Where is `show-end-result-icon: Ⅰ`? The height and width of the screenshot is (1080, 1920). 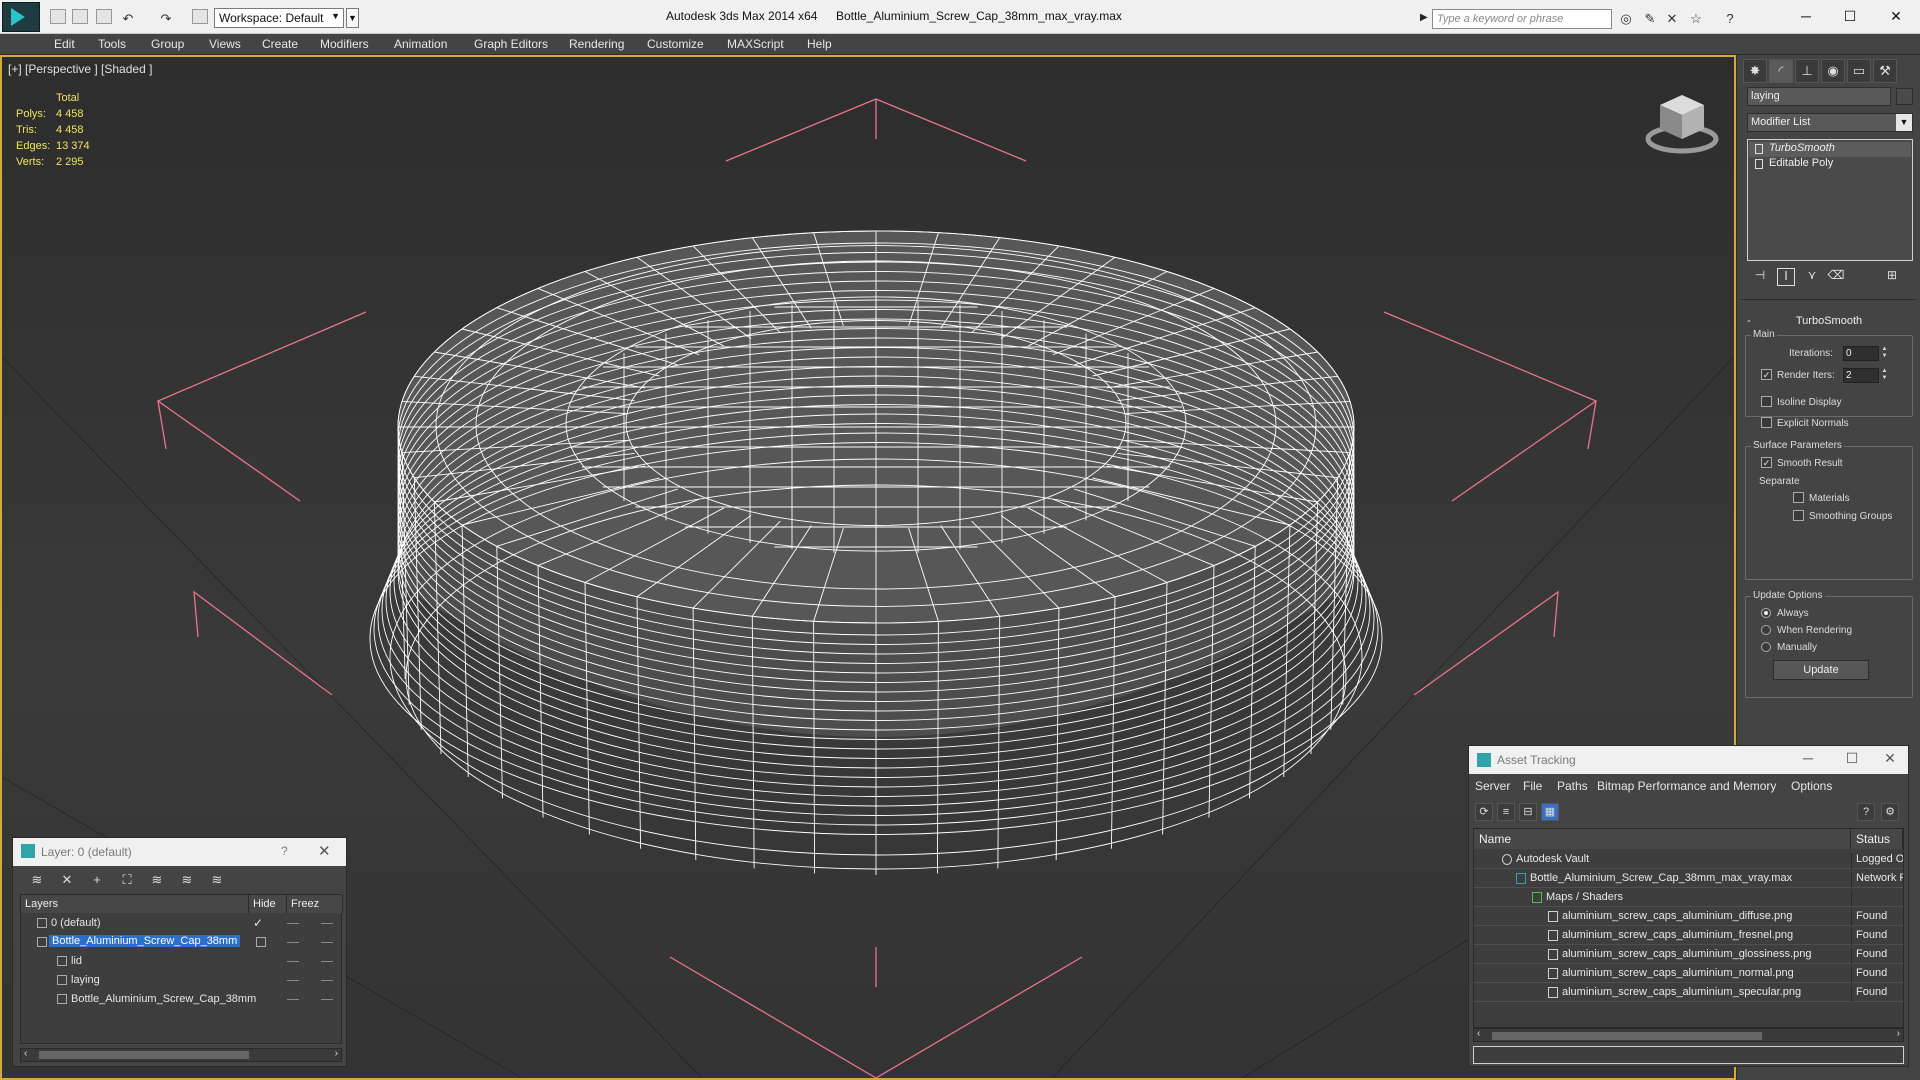
show-end-result-icon: Ⅰ is located at coordinates (1786, 277).